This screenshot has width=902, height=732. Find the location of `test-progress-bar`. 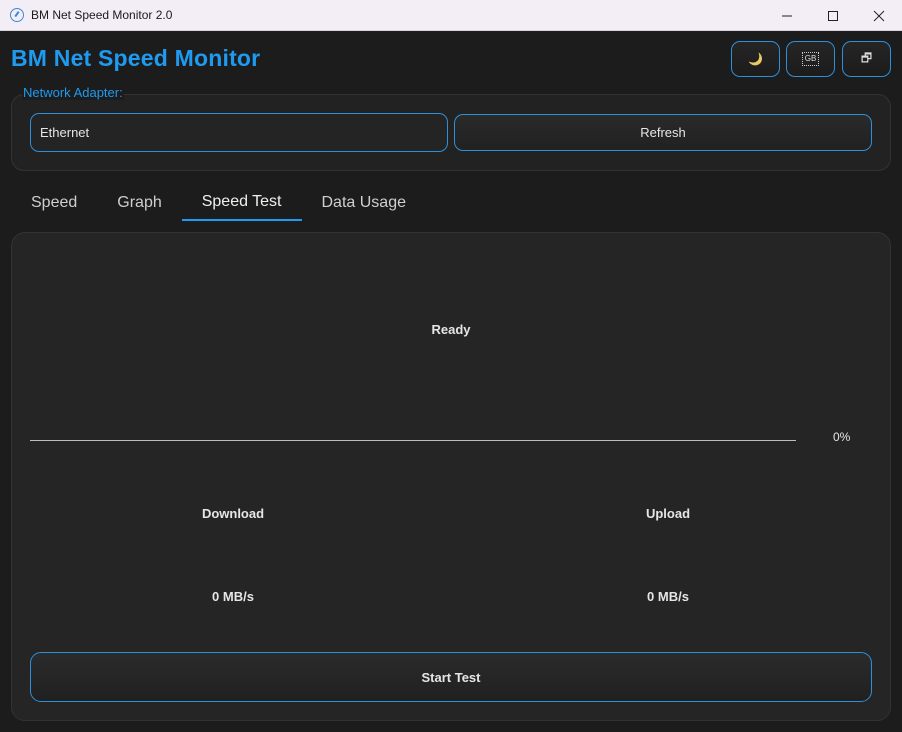

test-progress-bar is located at coordinates (413, 440).